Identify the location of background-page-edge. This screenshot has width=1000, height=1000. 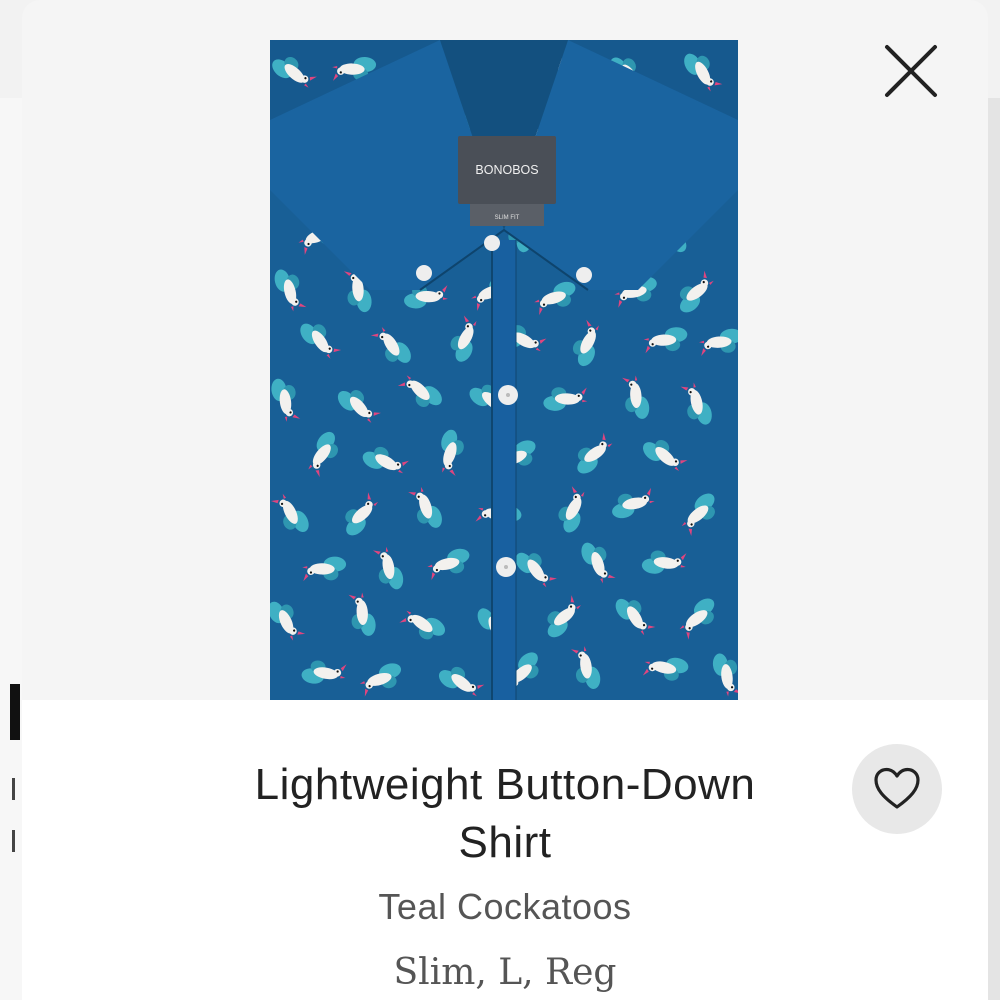
(11, 549).